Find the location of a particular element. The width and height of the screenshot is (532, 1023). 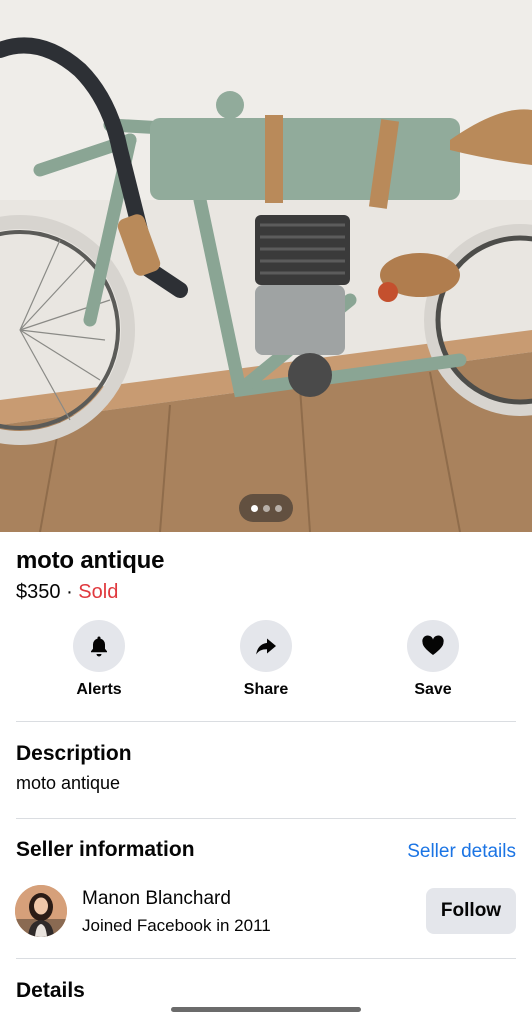

alerts-circle is located at coordinates (99, 646).